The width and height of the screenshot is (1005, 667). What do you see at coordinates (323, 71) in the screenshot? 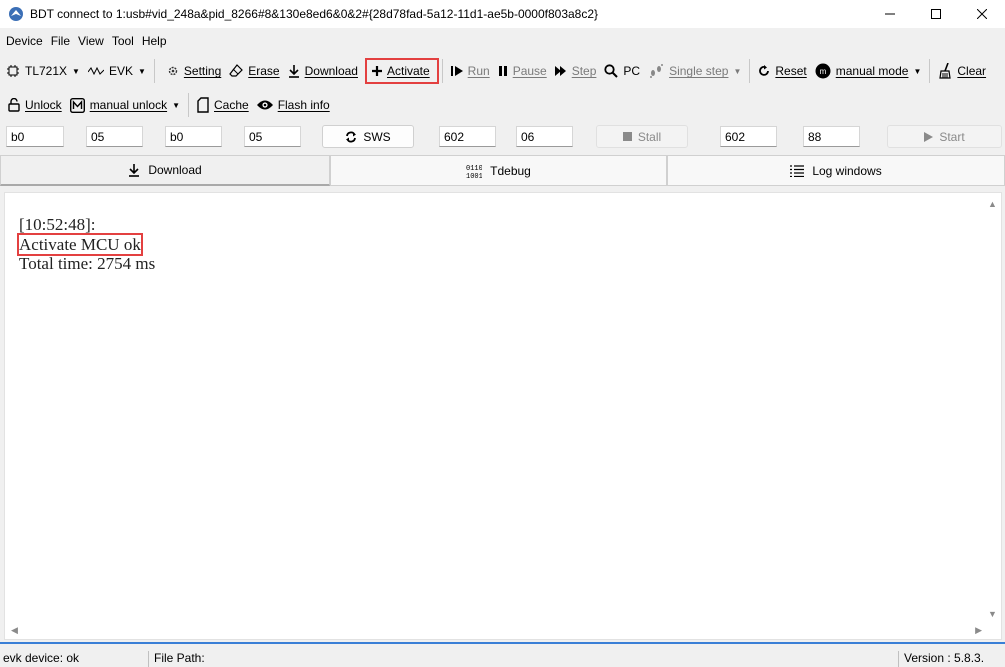
I see `download-button: Download` at bounding box center [323, 71].